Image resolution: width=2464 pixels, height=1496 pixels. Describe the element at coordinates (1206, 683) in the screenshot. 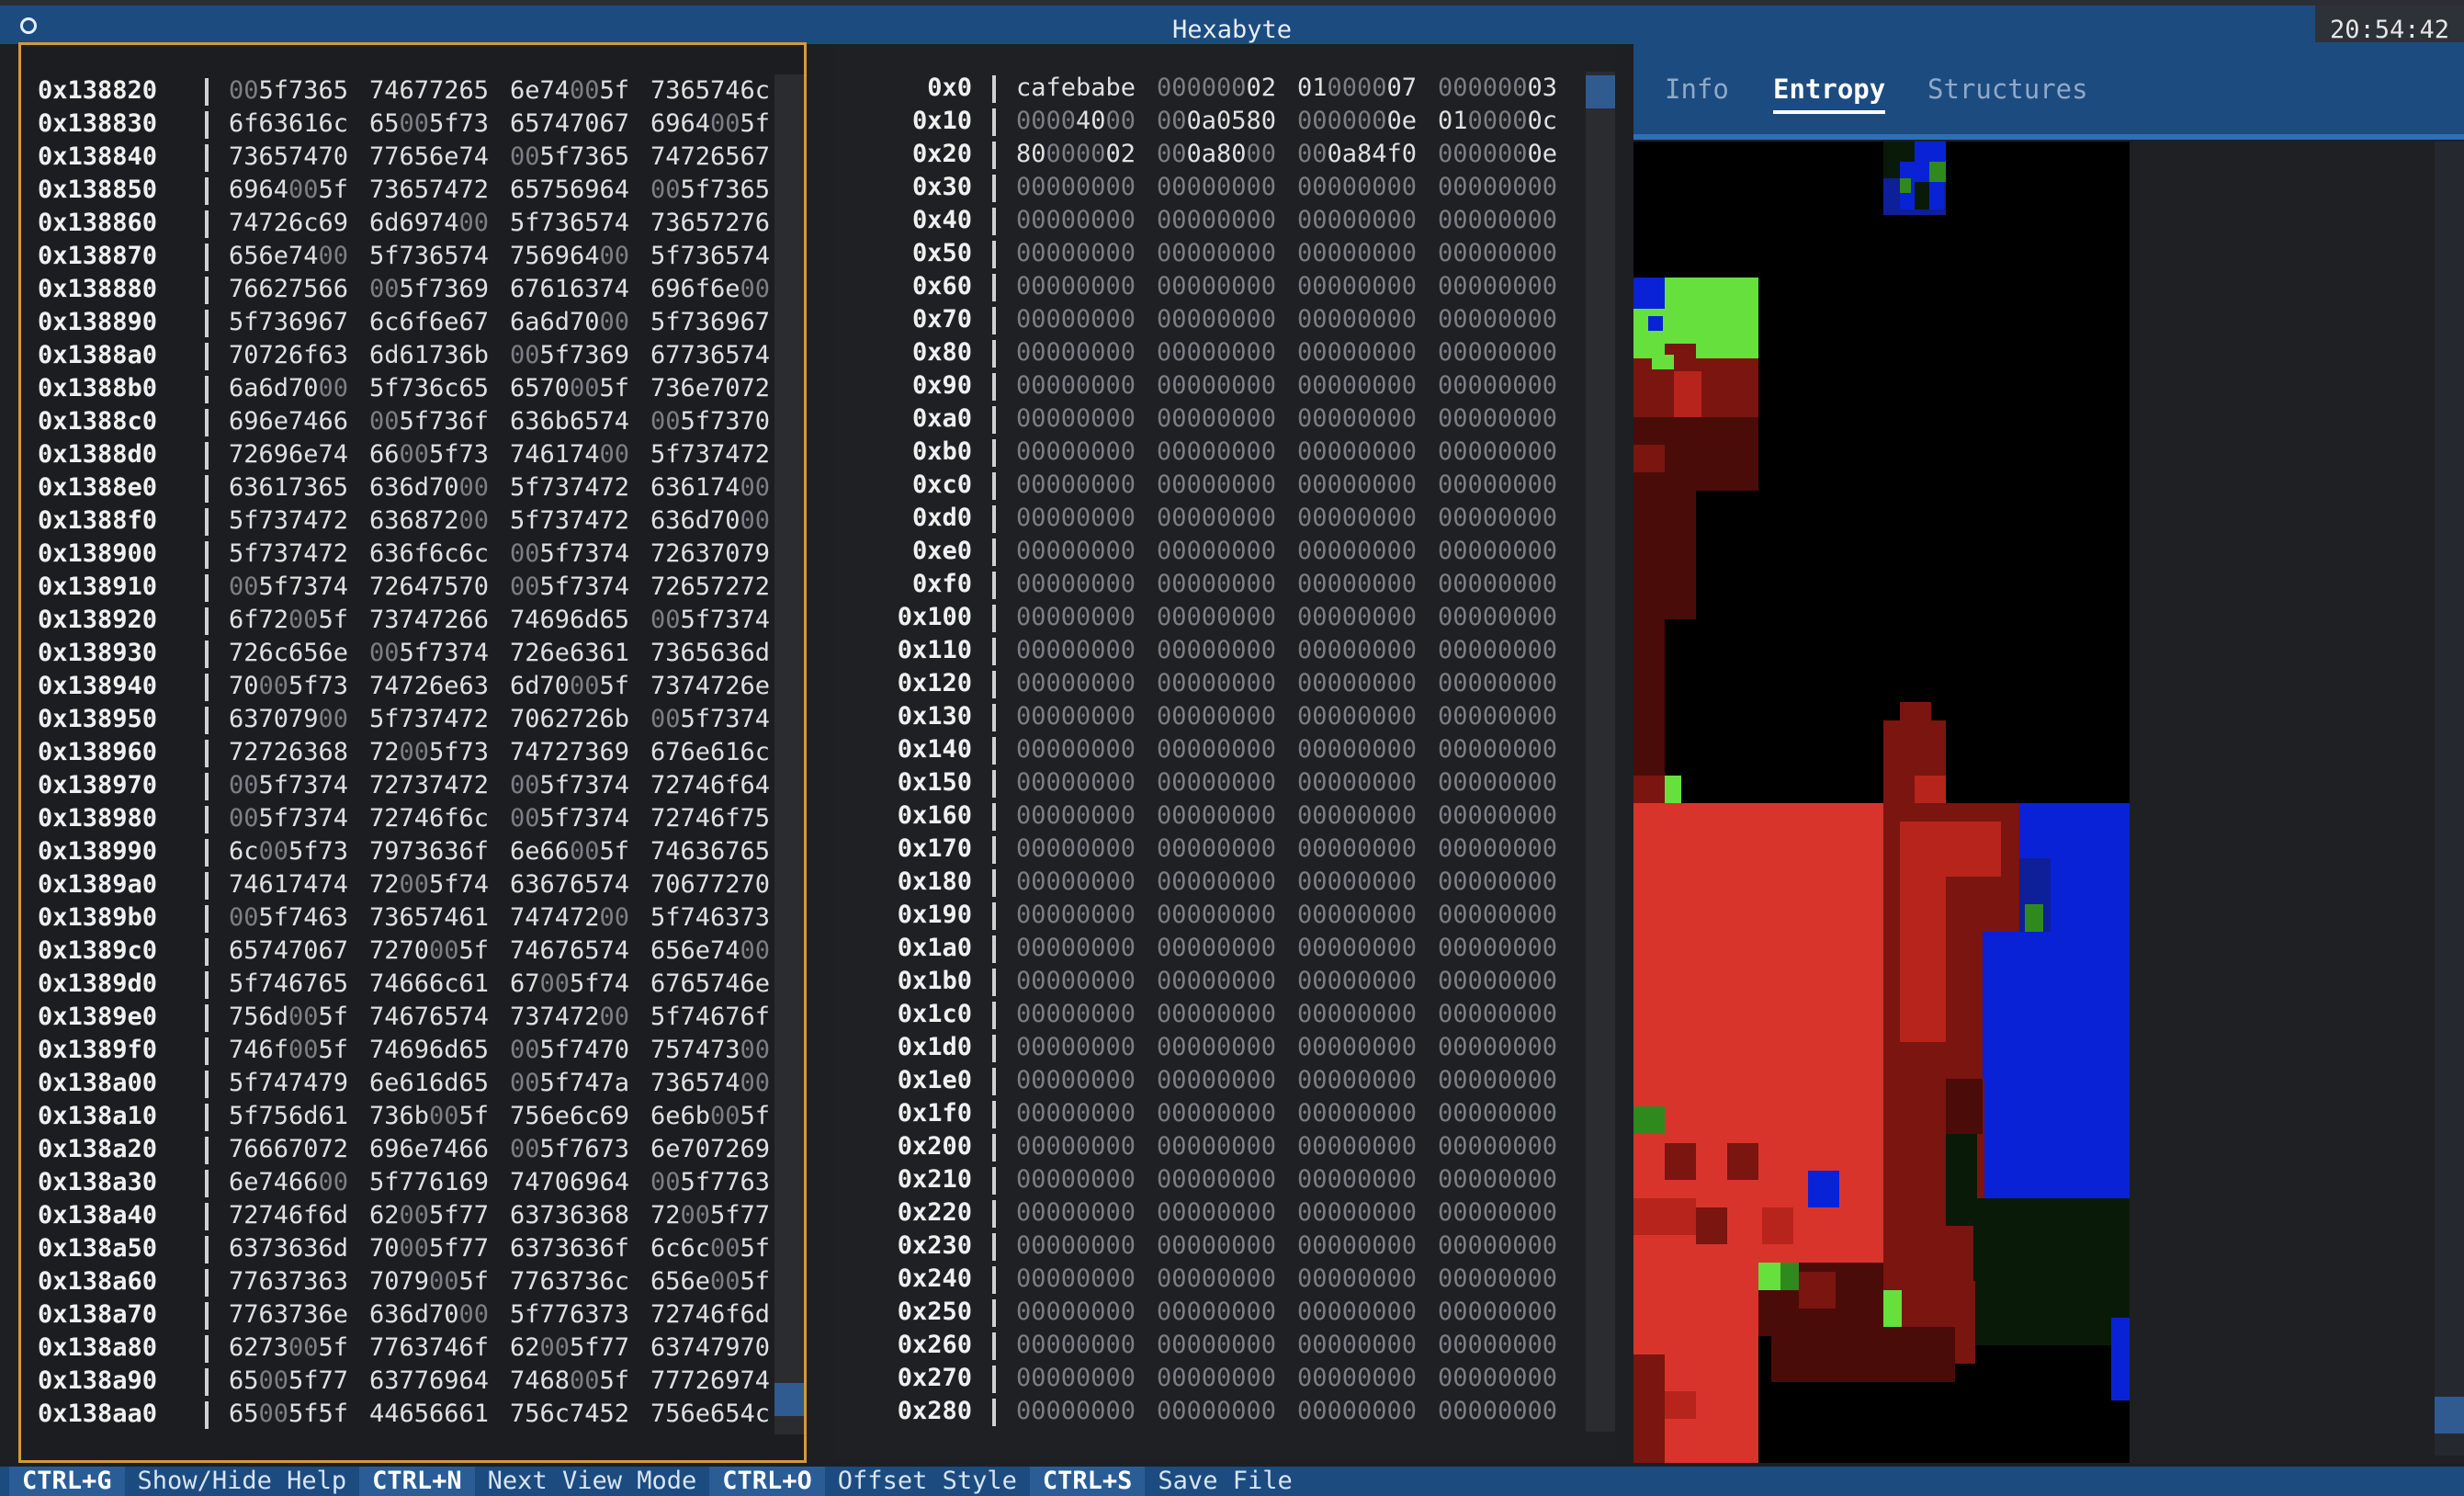

I see `hex-row: 0x120 00000000 00000000 00000000 00000000` at that location.